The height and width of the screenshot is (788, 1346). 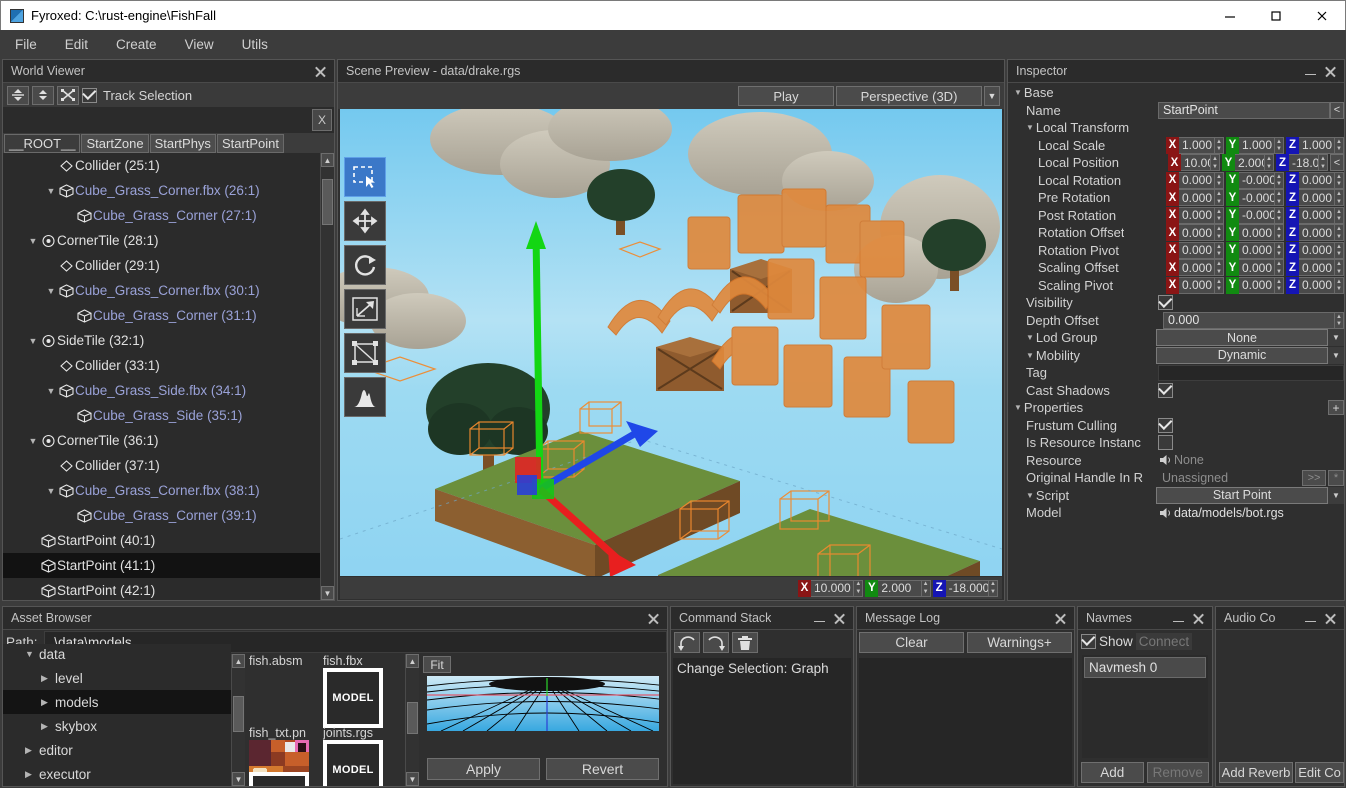 What do you see at coordinates (279, 698) in the screenshot?
I see `asset-thumbnail` at bounding box center [279, 698].